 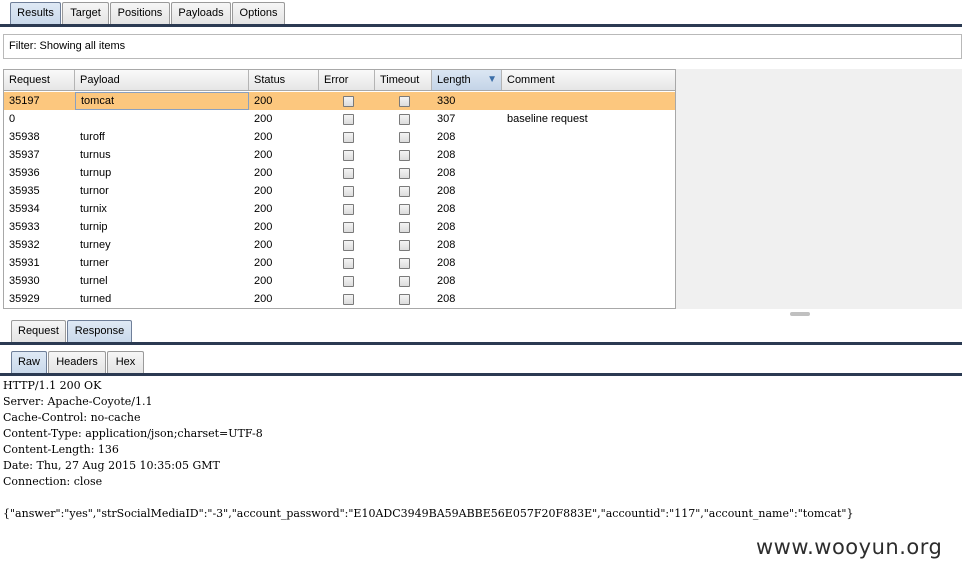 What do you see at coordinates (53, 481) in the screenshot?
I see `response-line: Connection: close` at bounding box center [53, 481].